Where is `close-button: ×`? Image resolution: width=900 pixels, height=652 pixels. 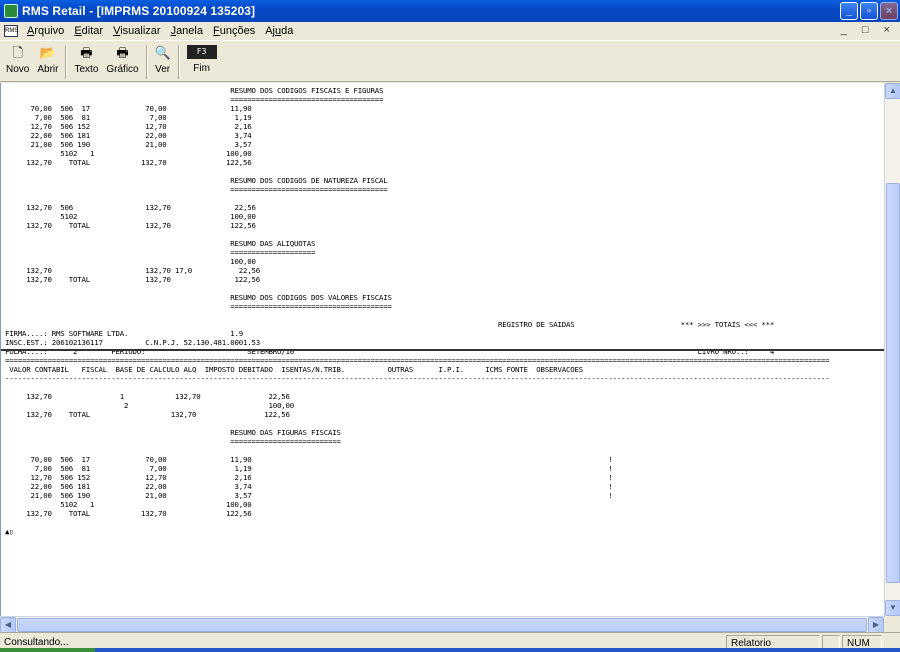
close-button: × is located at coordinates (889, 11).